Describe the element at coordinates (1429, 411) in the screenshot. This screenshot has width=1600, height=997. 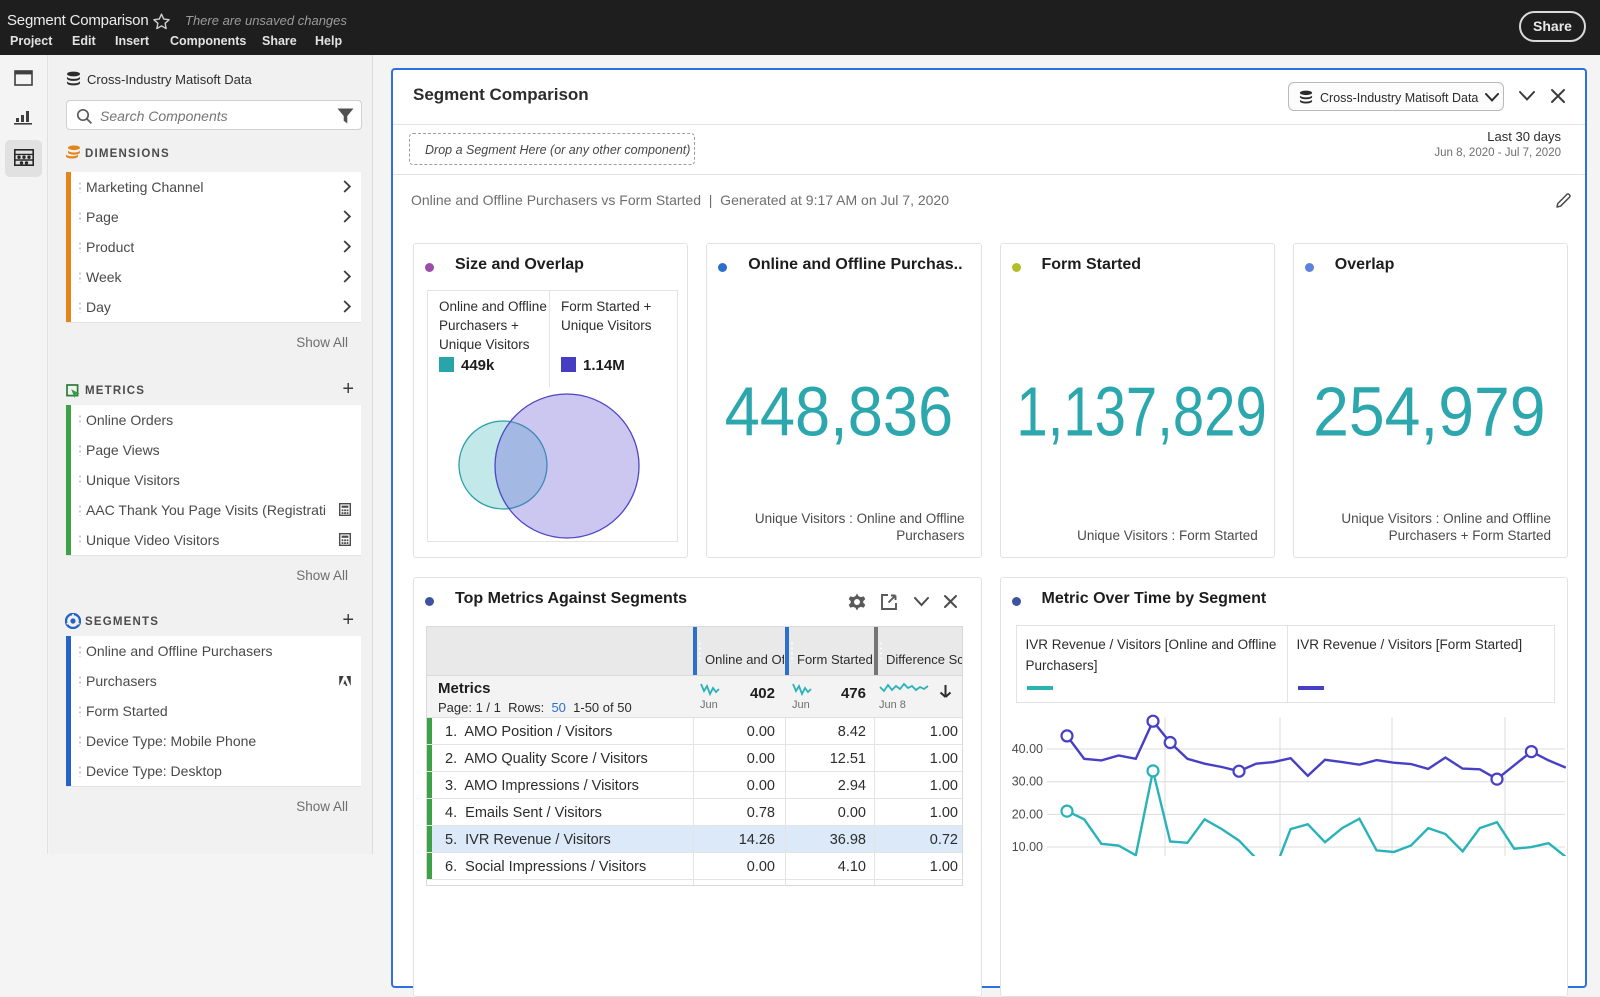
I see `svg-text: 254,979` at that location.